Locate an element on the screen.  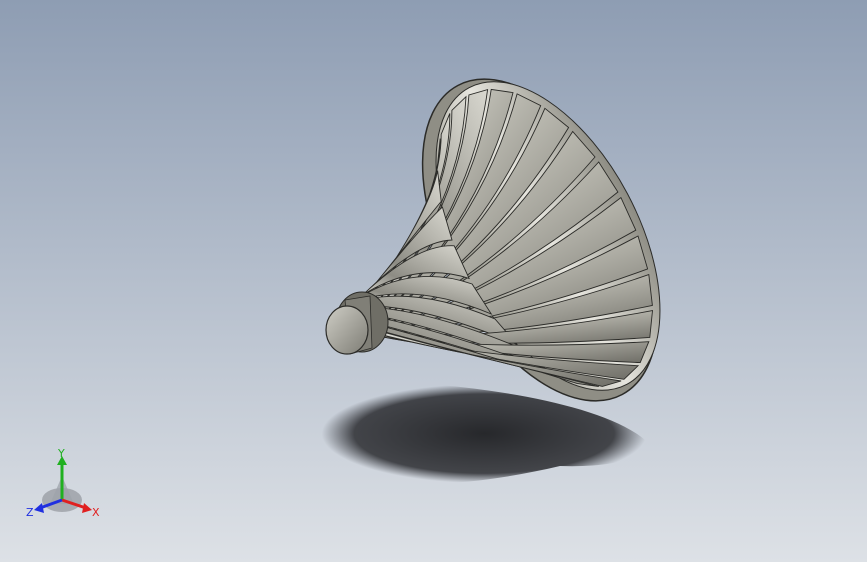
x-axis-arrowhead is located at coordinates (87, 508).